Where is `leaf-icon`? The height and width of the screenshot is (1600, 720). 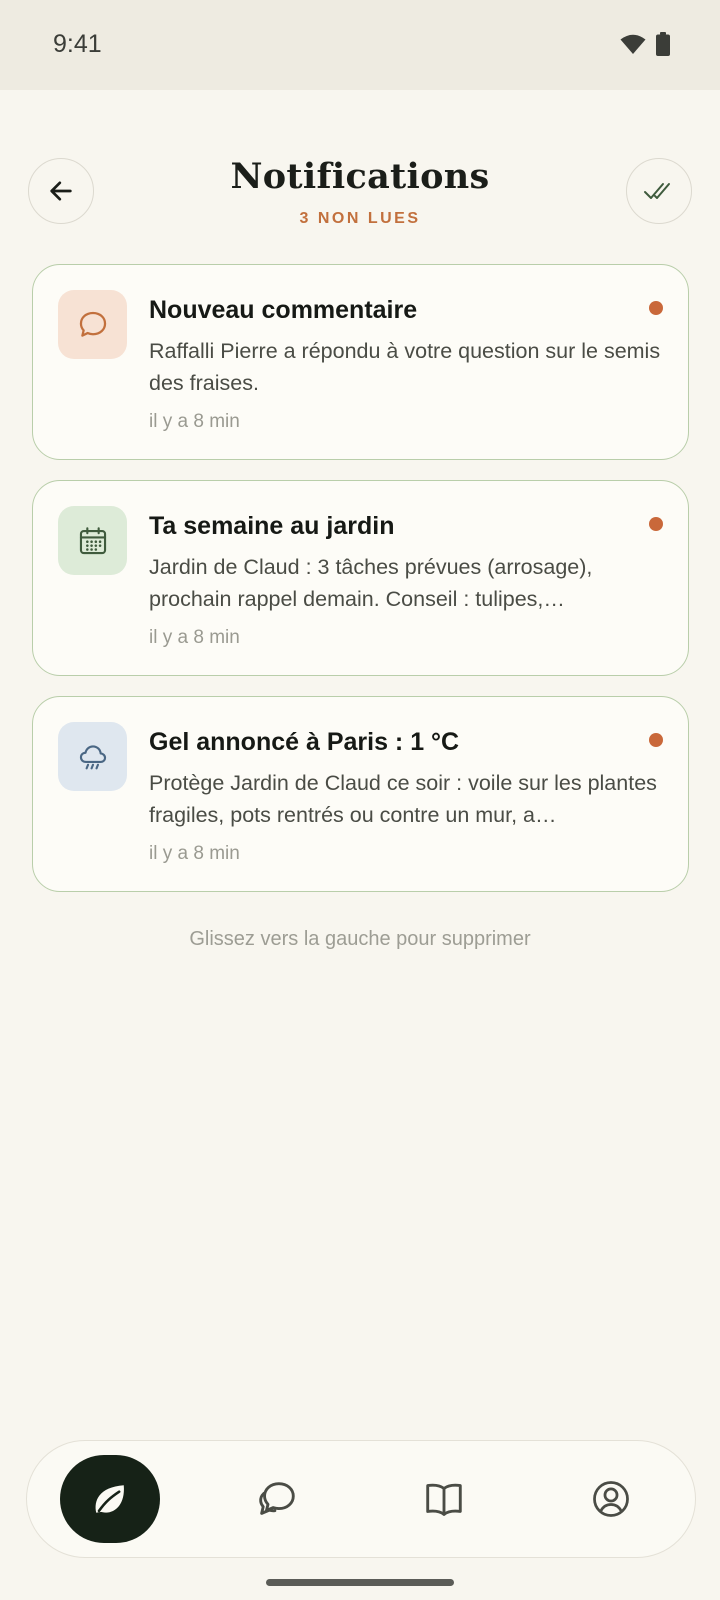
leaf-icon is located at coordinates (109, 1499).